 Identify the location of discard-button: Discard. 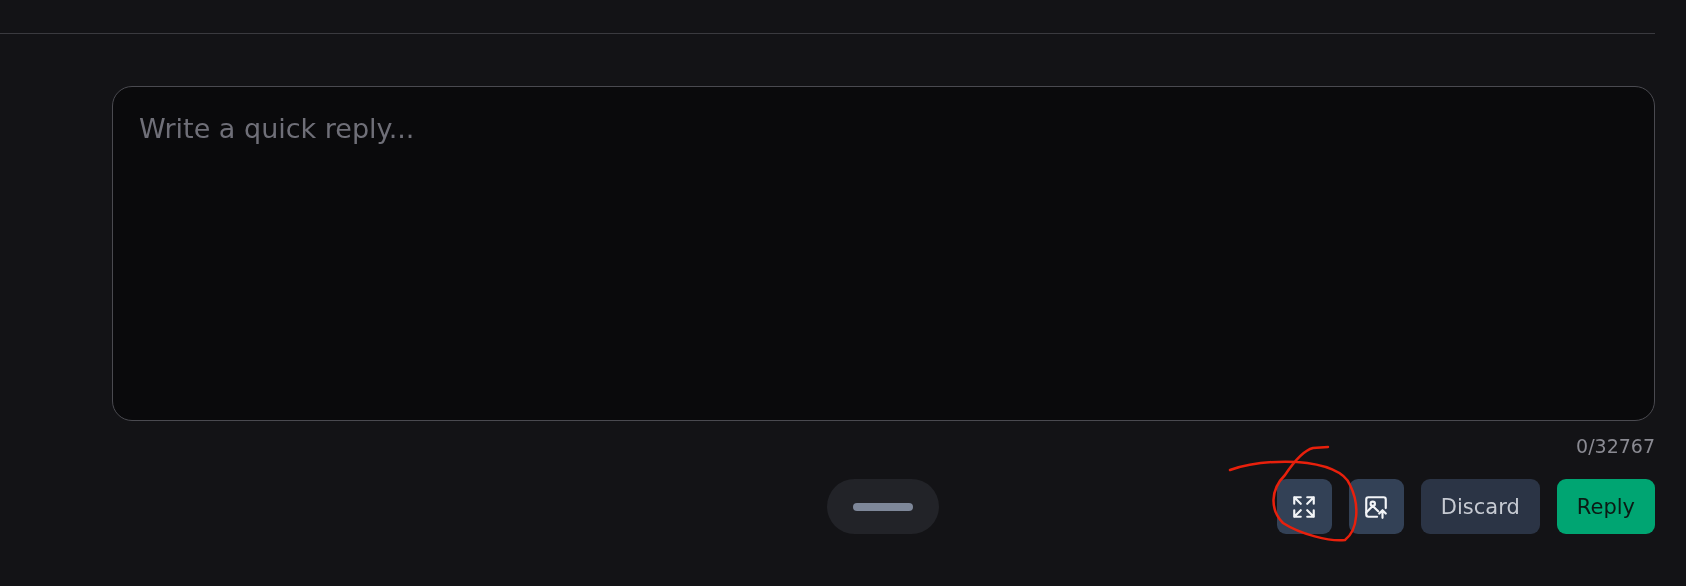
(1480, 506).